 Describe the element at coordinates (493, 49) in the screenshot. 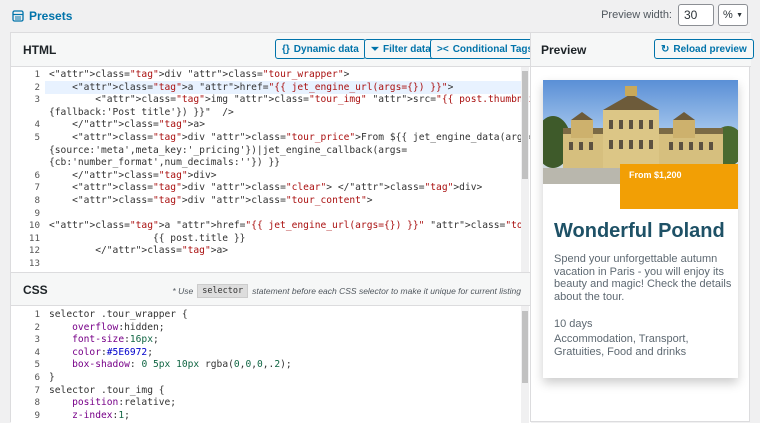

I see `conditional-tags-label: Conditional Tags` at that location.